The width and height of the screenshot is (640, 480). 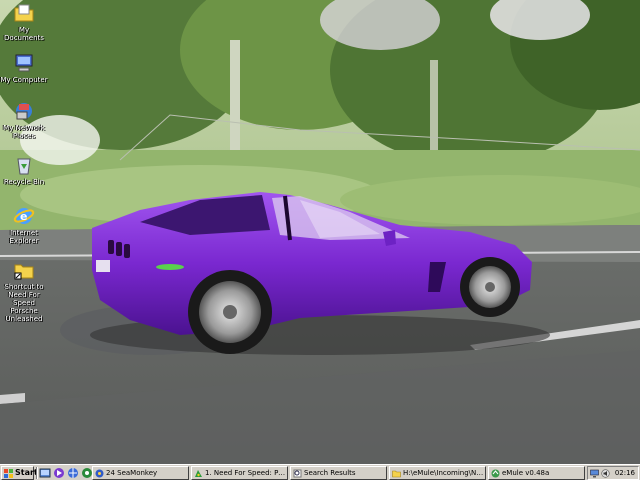 I want to click on my-documents-shortcut: My Documents, so click(x=24, y=22).